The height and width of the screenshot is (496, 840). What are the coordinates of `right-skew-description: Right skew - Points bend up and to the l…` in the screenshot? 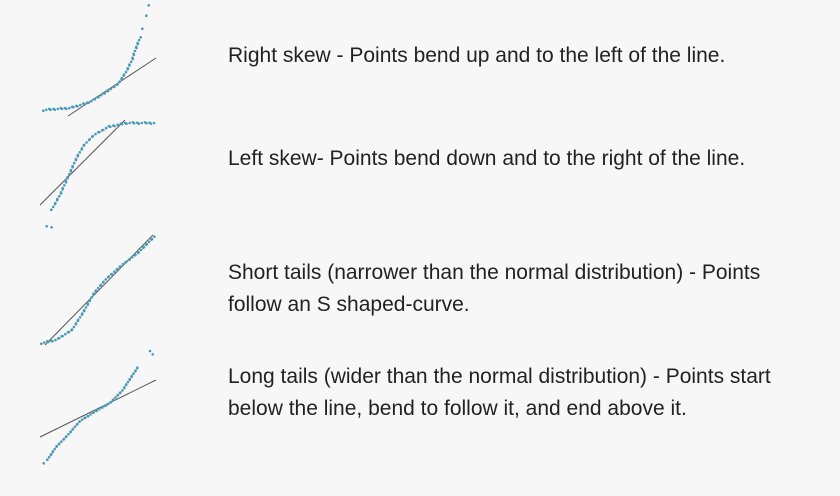 It's located at (477, 55).